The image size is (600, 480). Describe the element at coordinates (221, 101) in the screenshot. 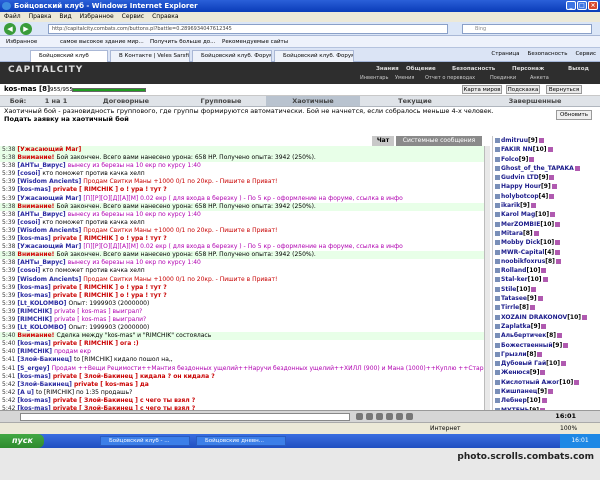

I see `tab-group: Групповые` at that location.